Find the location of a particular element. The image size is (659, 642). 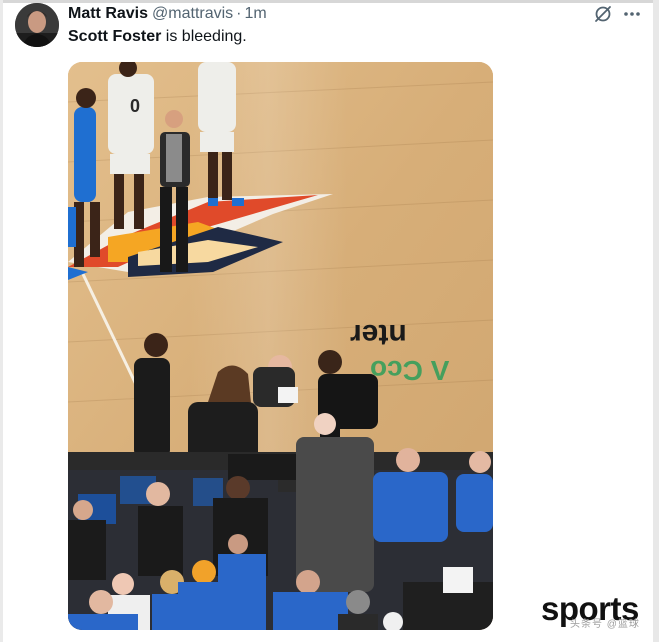

more-icon is located at coordinates (632, 14).